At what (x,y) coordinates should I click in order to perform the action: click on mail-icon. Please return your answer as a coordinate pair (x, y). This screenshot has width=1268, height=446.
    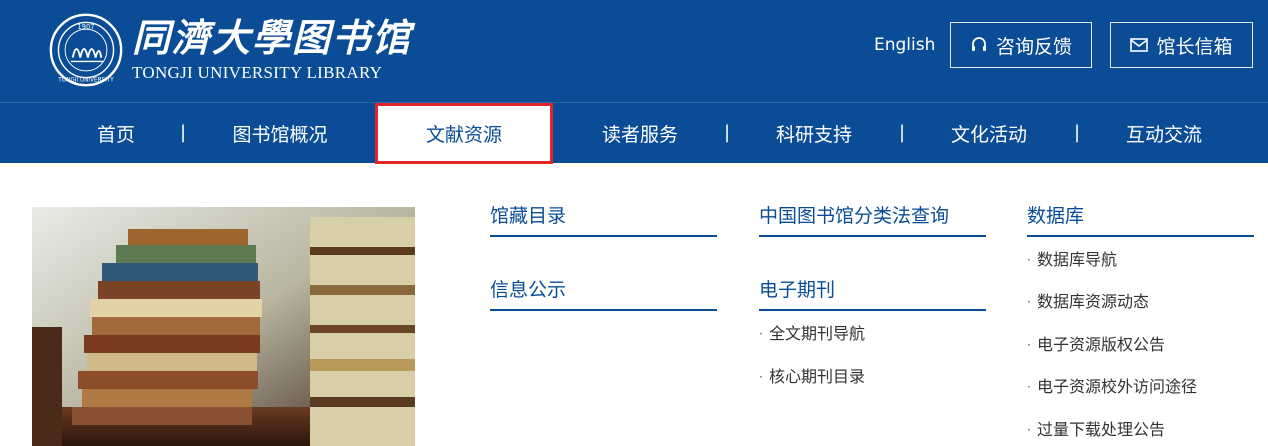
    Looking at the image, I should click on (1139, 45).